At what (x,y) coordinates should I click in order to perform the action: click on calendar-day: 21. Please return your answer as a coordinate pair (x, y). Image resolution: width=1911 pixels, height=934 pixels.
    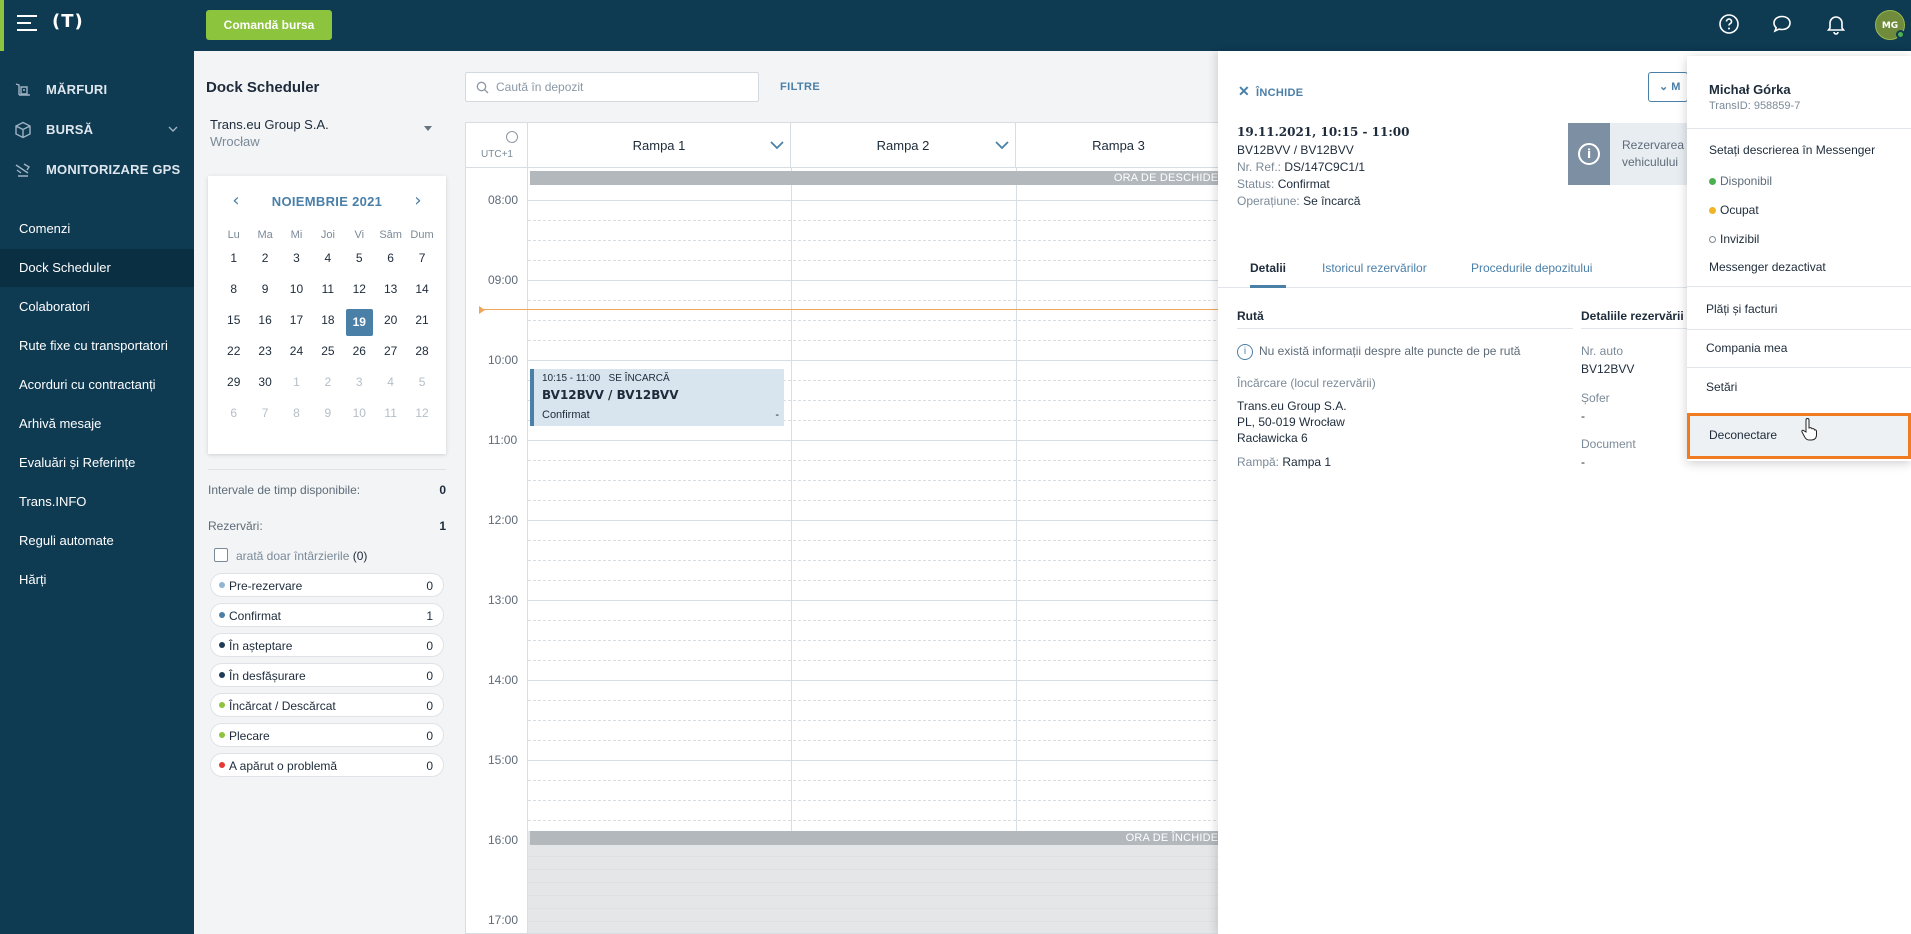
    Looking at the image, I should click on (421, 324).